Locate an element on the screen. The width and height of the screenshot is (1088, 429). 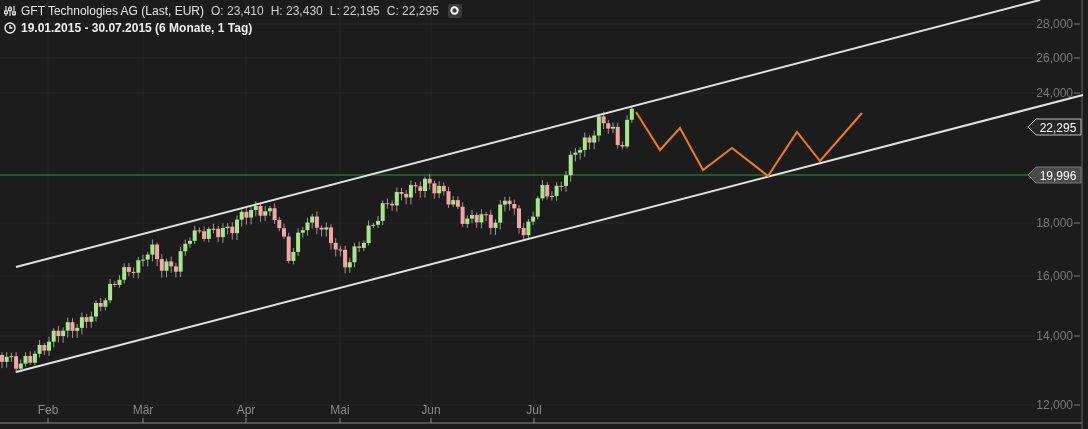
ohlc-value: H: 23,430 is located at coordinates (296, 10).